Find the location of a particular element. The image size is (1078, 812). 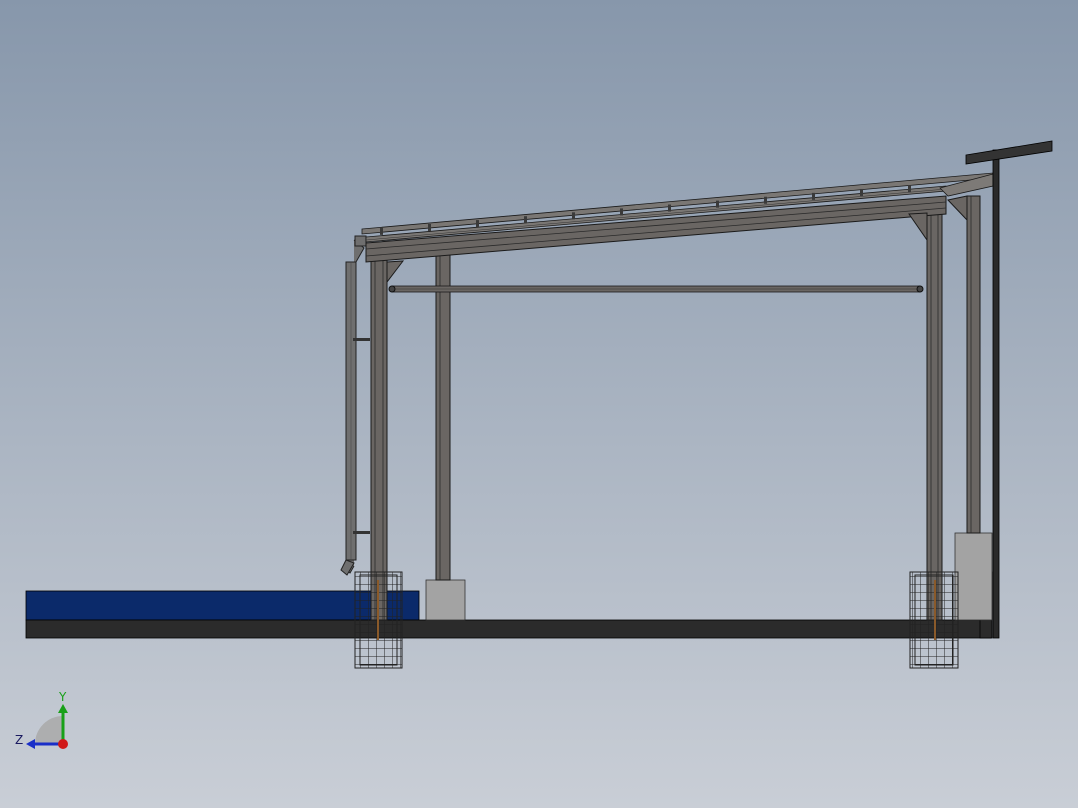

rebar-cage-left is located at coordinates (378, 620).